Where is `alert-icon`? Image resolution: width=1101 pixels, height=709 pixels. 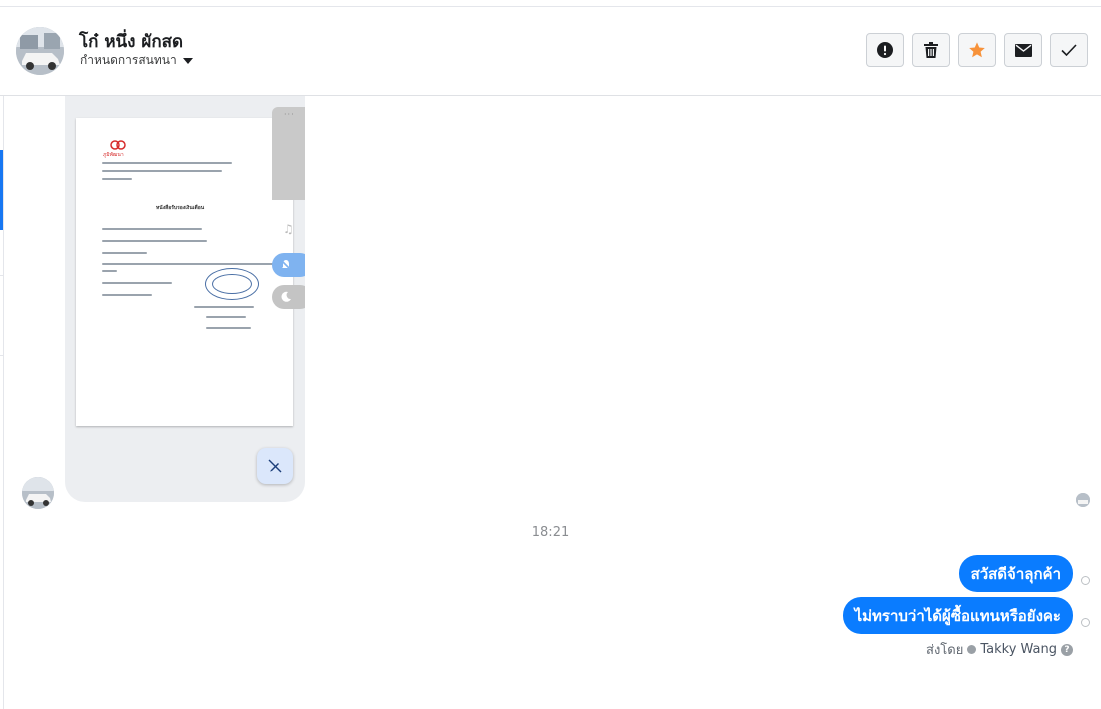 alert-icon is located at coordinates (885, 50).